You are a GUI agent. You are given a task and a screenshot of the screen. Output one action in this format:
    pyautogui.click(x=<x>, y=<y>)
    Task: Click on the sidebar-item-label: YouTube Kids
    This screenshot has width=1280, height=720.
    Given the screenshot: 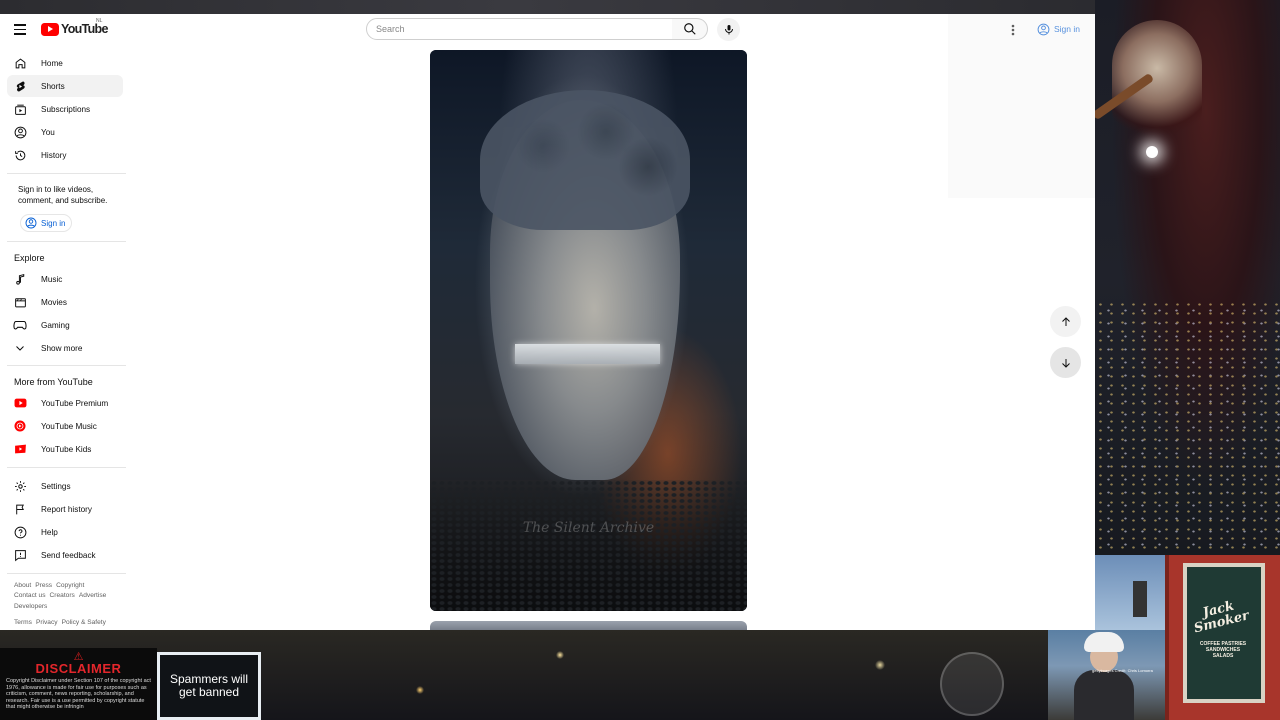 What is the action you would take?
    pyautogui.click(x=66, y=449)
    